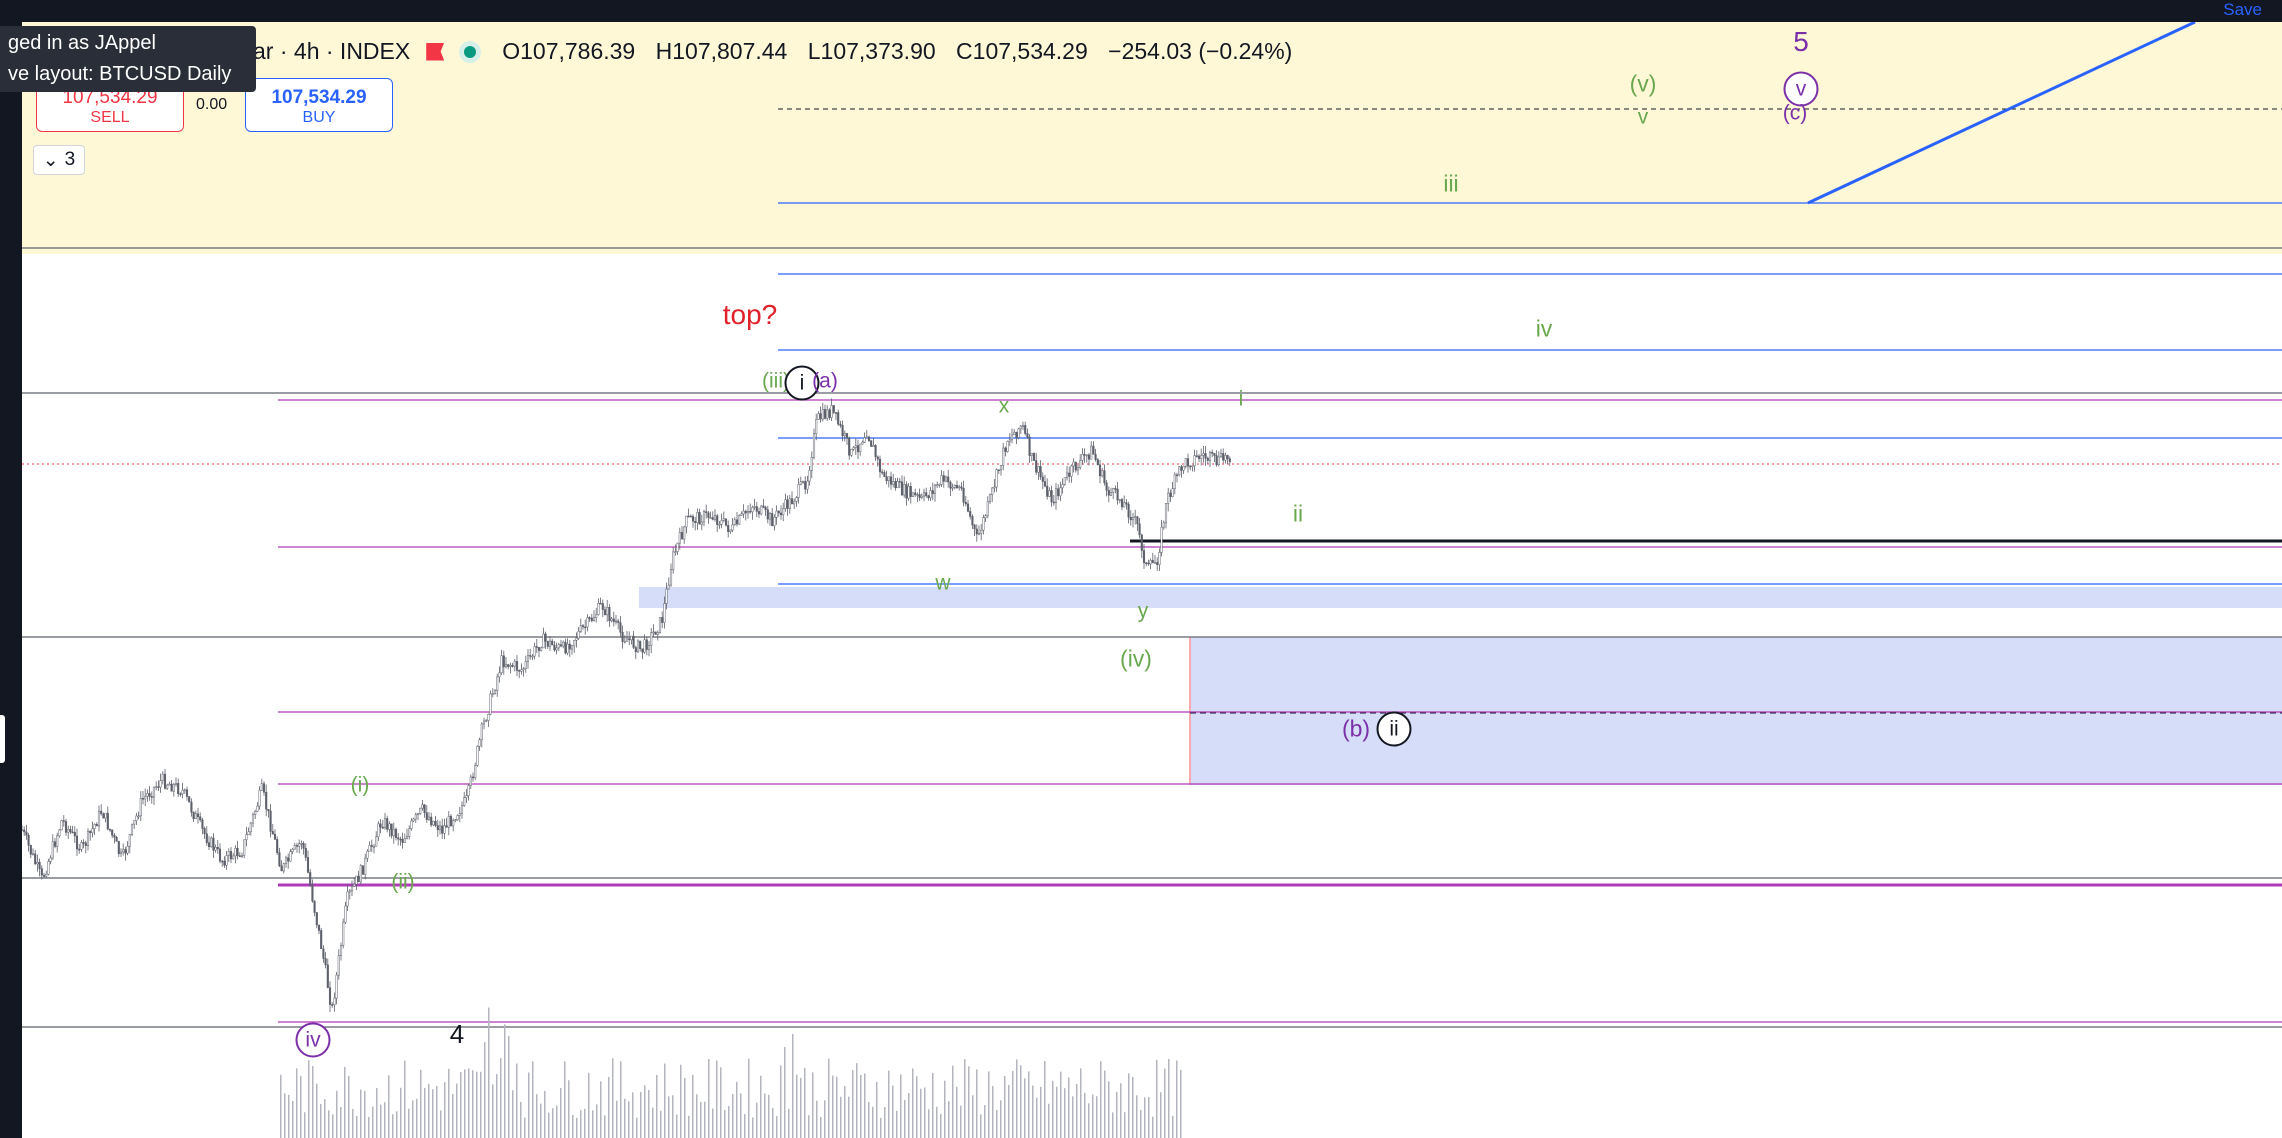 The width and height of the screenshot is (2282, 1138). What do you see at coordinates (2242, 10) in the screenshot?
I see `save-button: Save` at bounding box center [2242, 10].